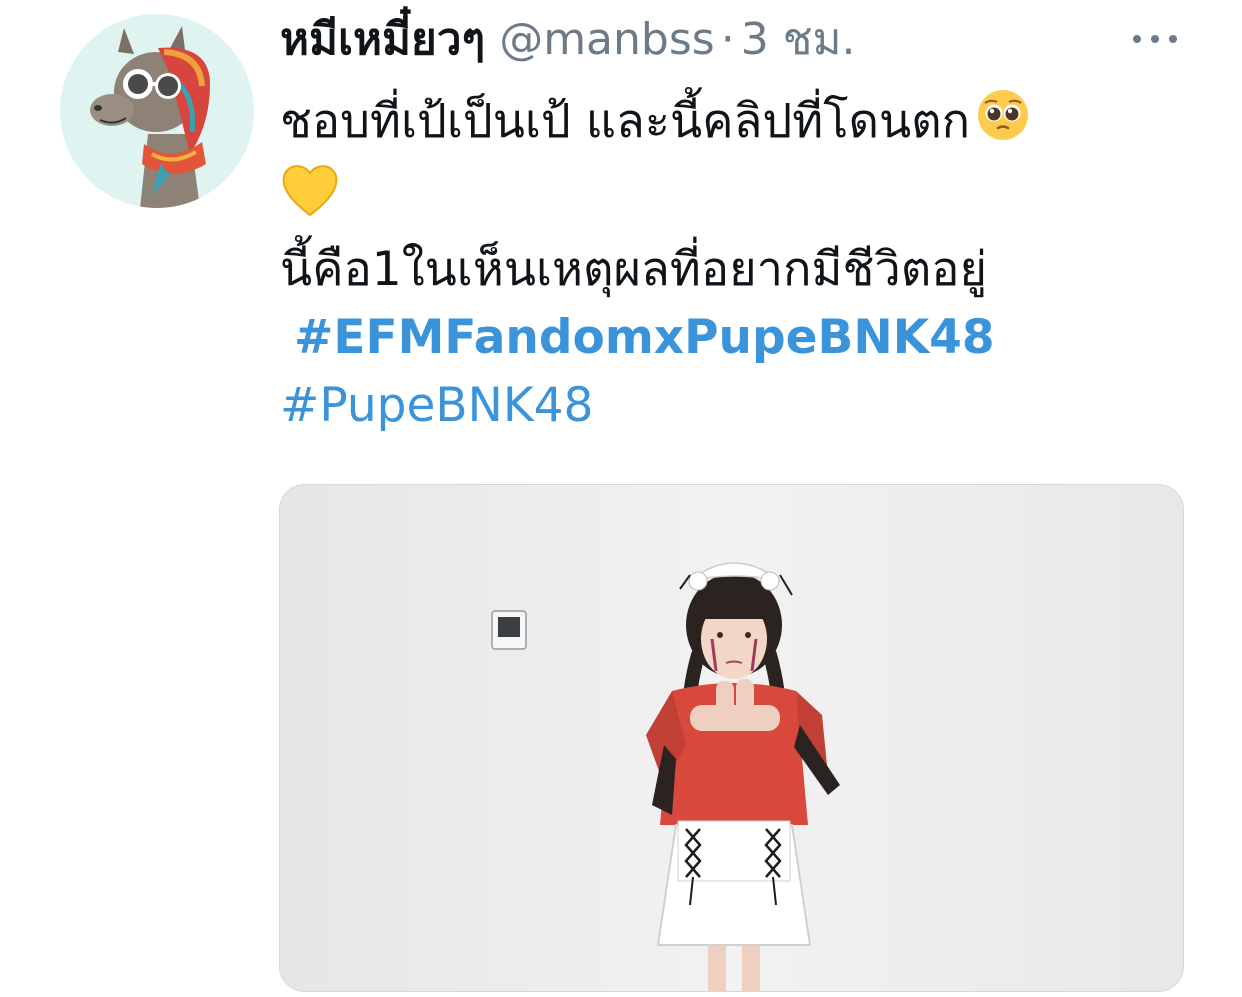  What do you see at coordinates (607, 40) in the screenshot?
I see `user-handle: @manbss` at bounding box center [607, 40].